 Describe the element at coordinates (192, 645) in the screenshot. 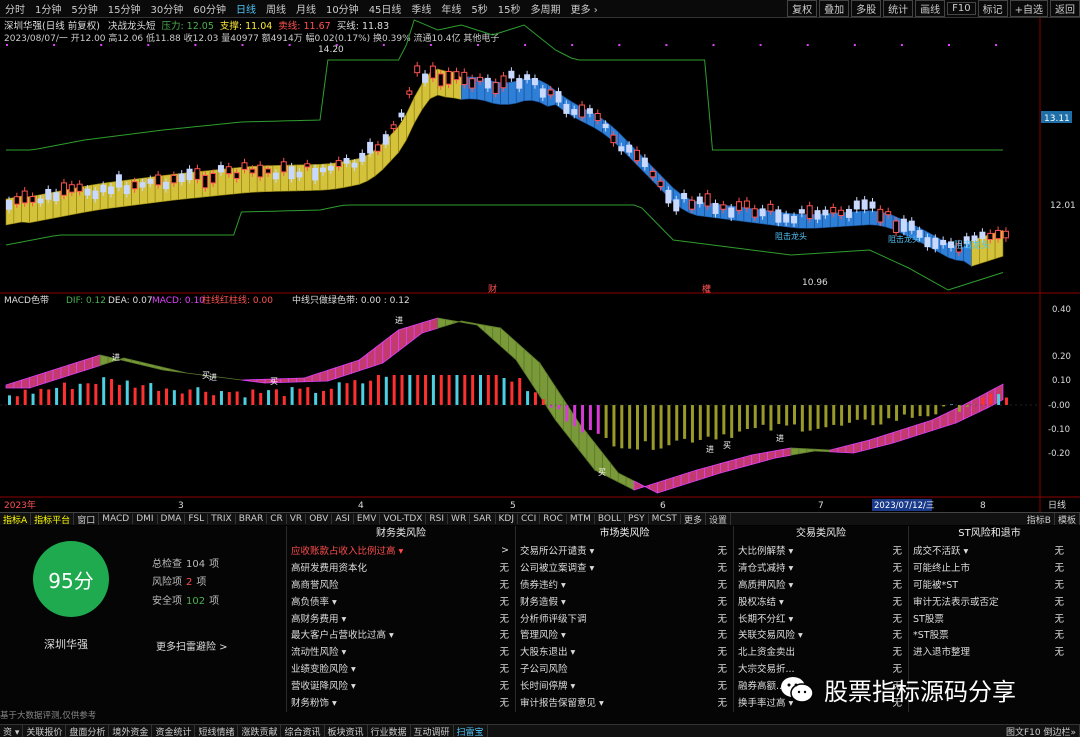

I see `more-scan-link: 更多扫雷避险 >` at that location.